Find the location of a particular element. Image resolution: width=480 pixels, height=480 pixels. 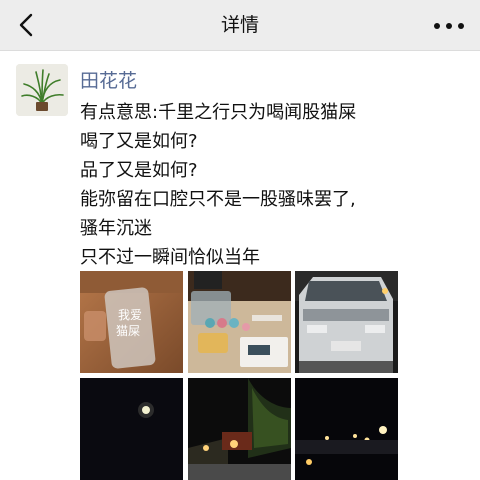

chevron-left-icon is located at coordinates (26, 25).